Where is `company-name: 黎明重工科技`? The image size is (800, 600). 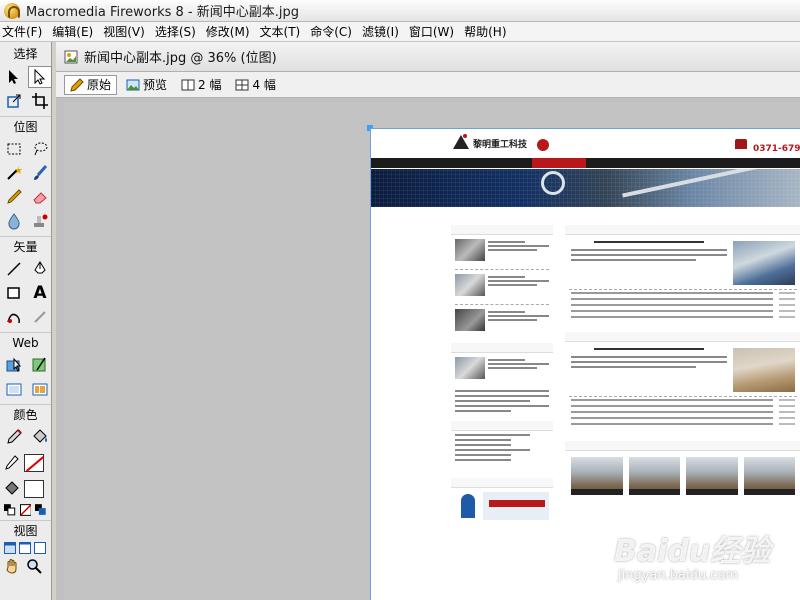
company-name: 黎明重工科技 is located at coordinates (500, 145).